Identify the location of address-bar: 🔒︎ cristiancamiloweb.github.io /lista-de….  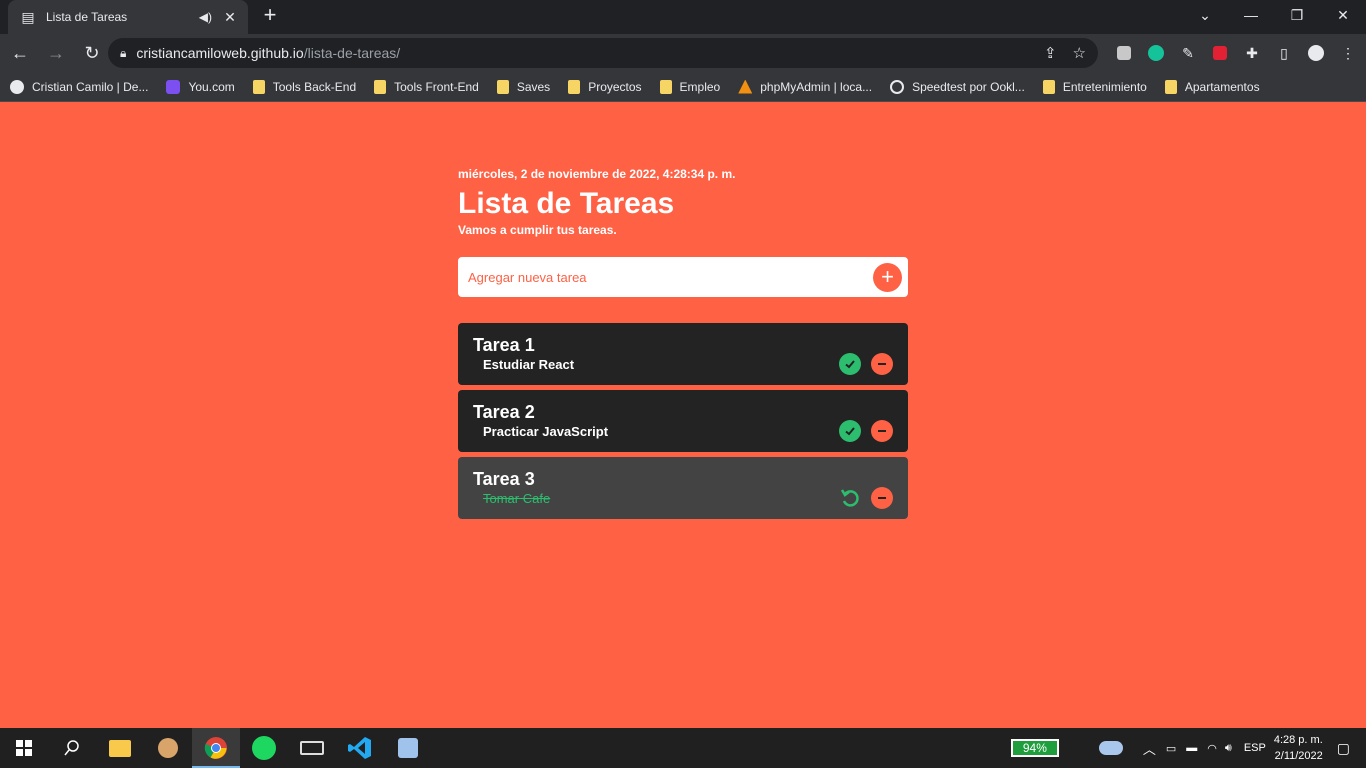
(603, 53).